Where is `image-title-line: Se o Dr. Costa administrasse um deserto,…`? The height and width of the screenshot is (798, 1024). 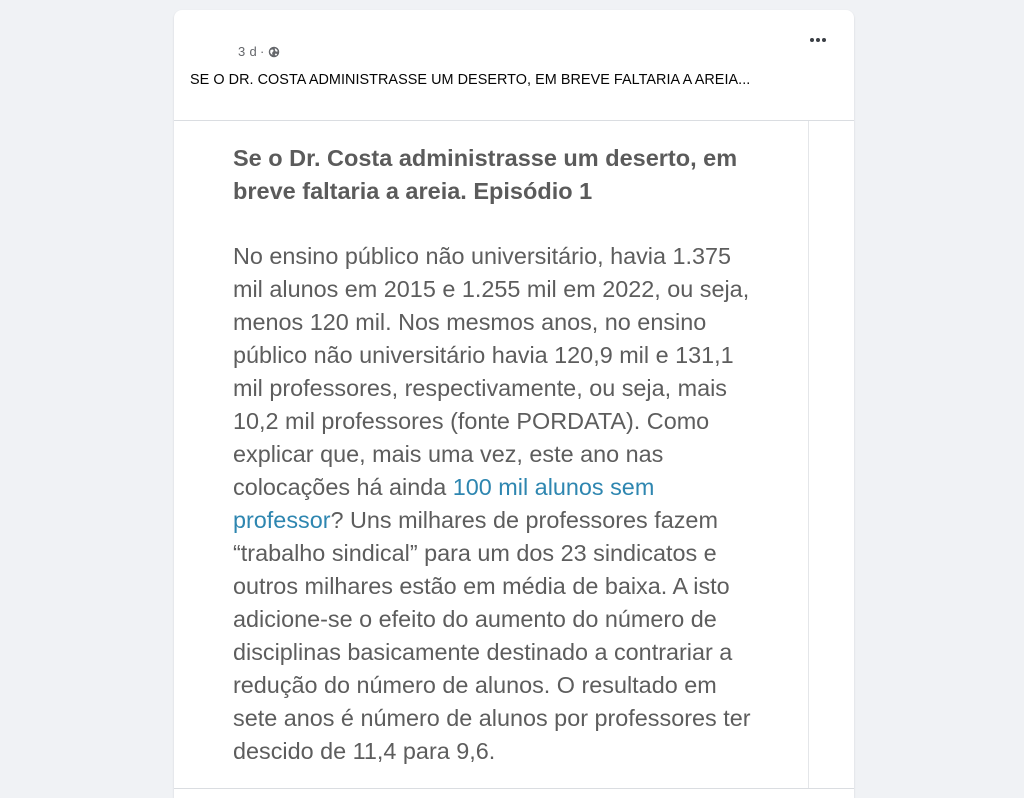 image-title-line: Se o Dr. Costa administrasse um deserto,… is located at coordinates (485, 158).